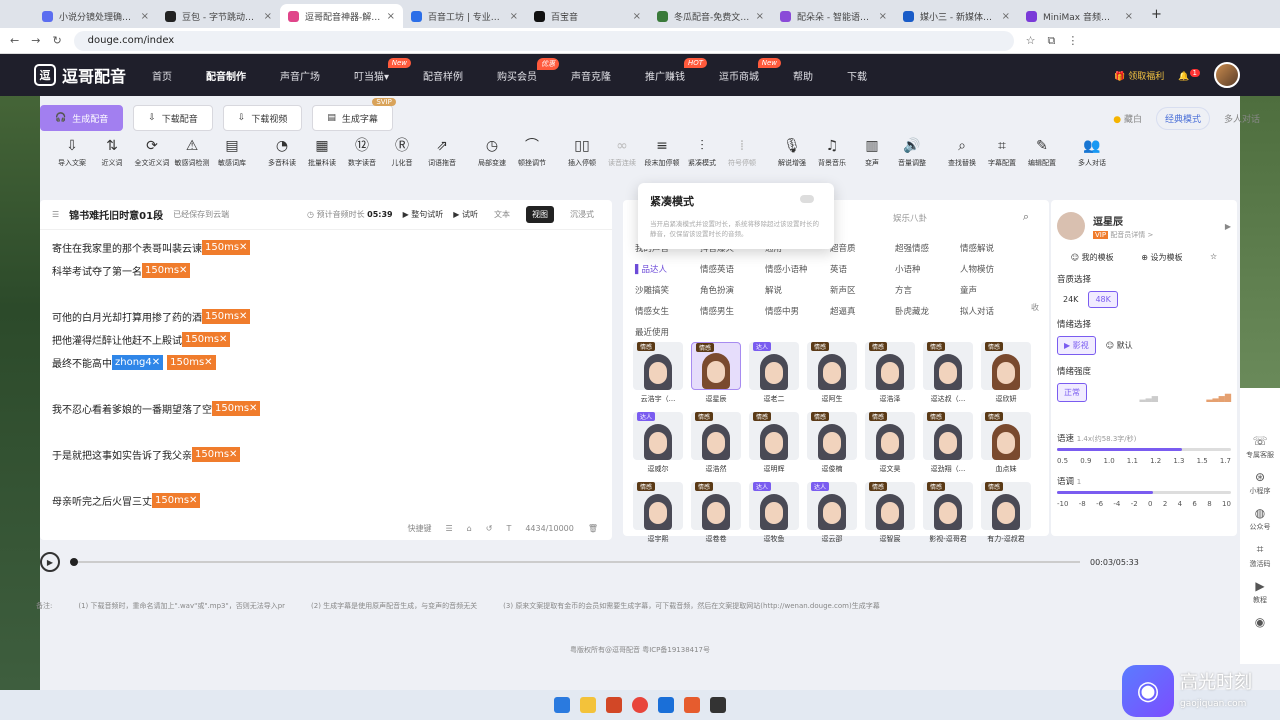  I want to click on editor-line: 母亲听完之后火冒三丈 150ms✕, so click(326, 500).